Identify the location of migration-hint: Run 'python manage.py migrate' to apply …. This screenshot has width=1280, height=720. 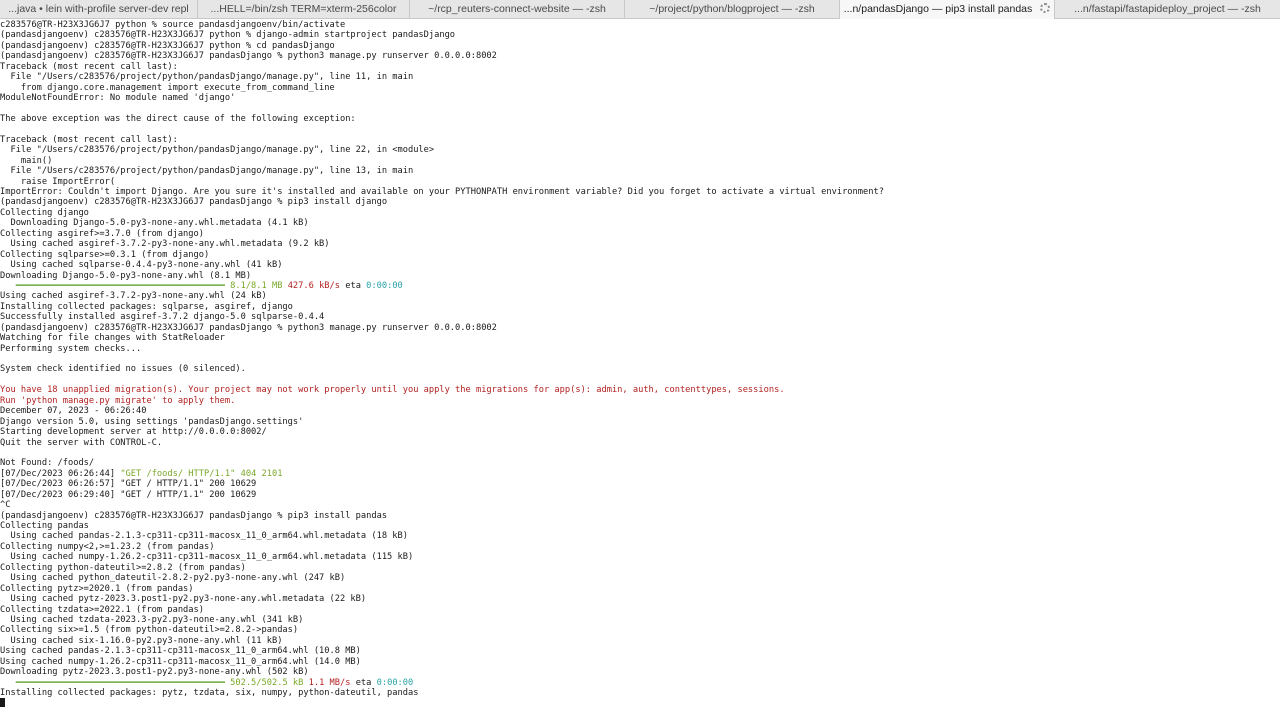
(118, 400).